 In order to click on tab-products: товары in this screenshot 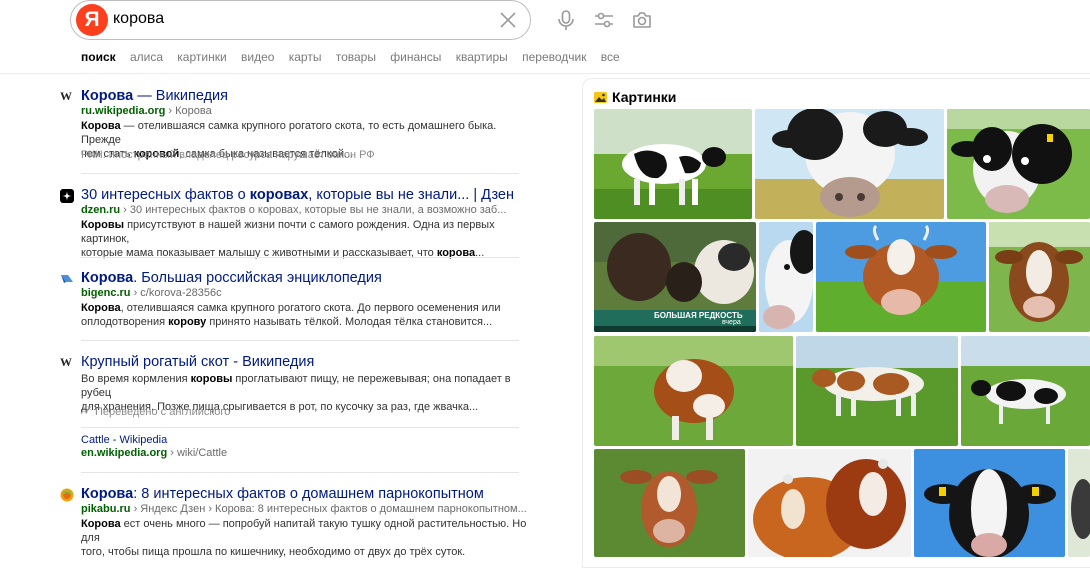, I will do `click(356, 60)`.